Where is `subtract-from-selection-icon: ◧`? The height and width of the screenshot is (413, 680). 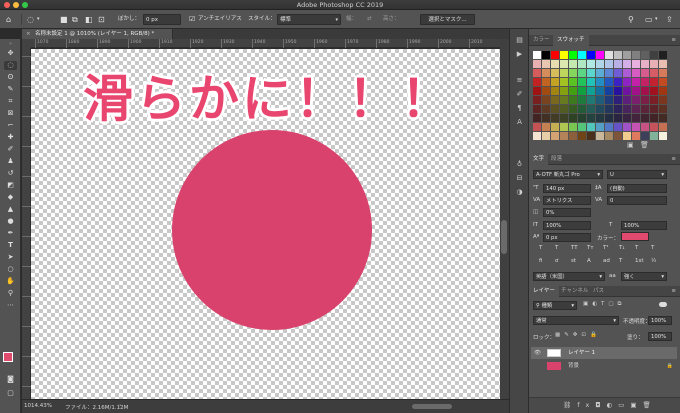 subtract-from-selection-icon: ◧ is located at coordinates (89, 19).